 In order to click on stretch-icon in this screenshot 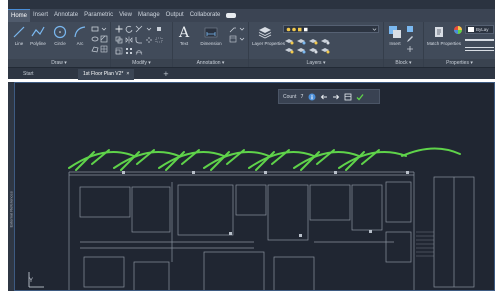, I will do `click(159, 40)`.